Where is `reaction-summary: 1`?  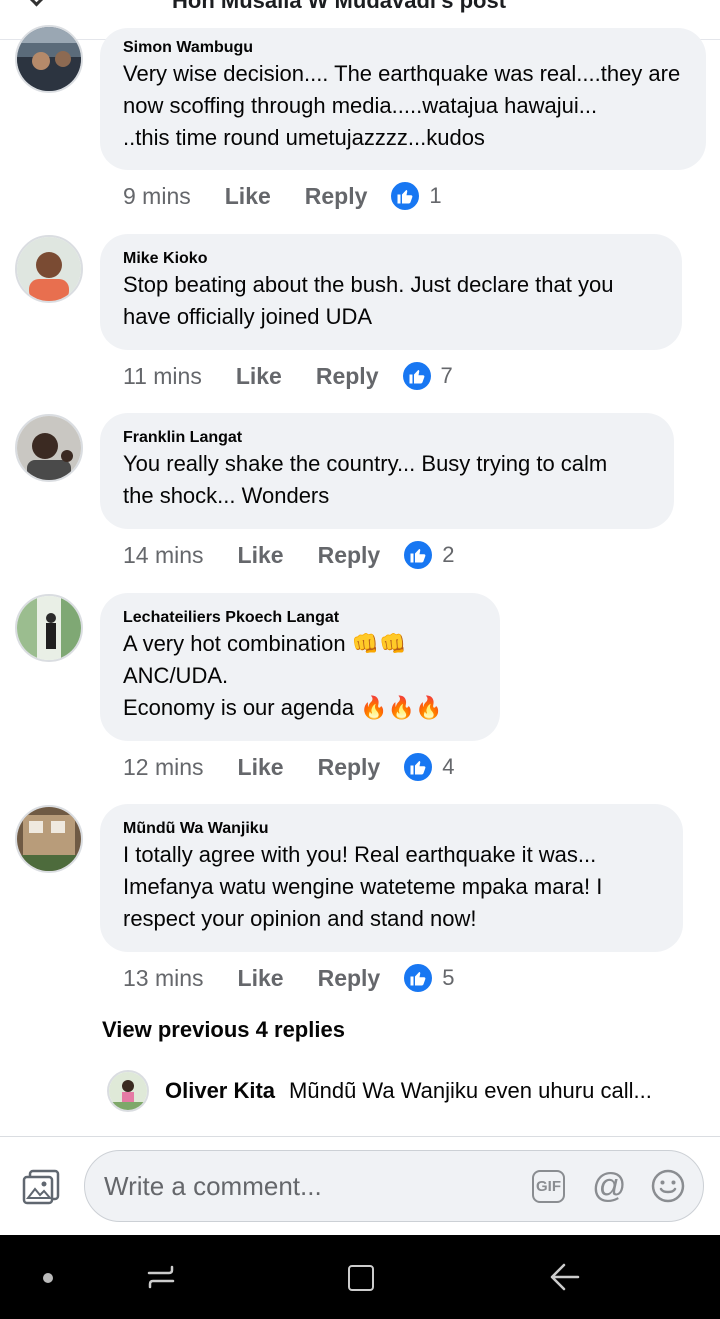
reaction-summary: 1 is located at coordinates (415, 196).